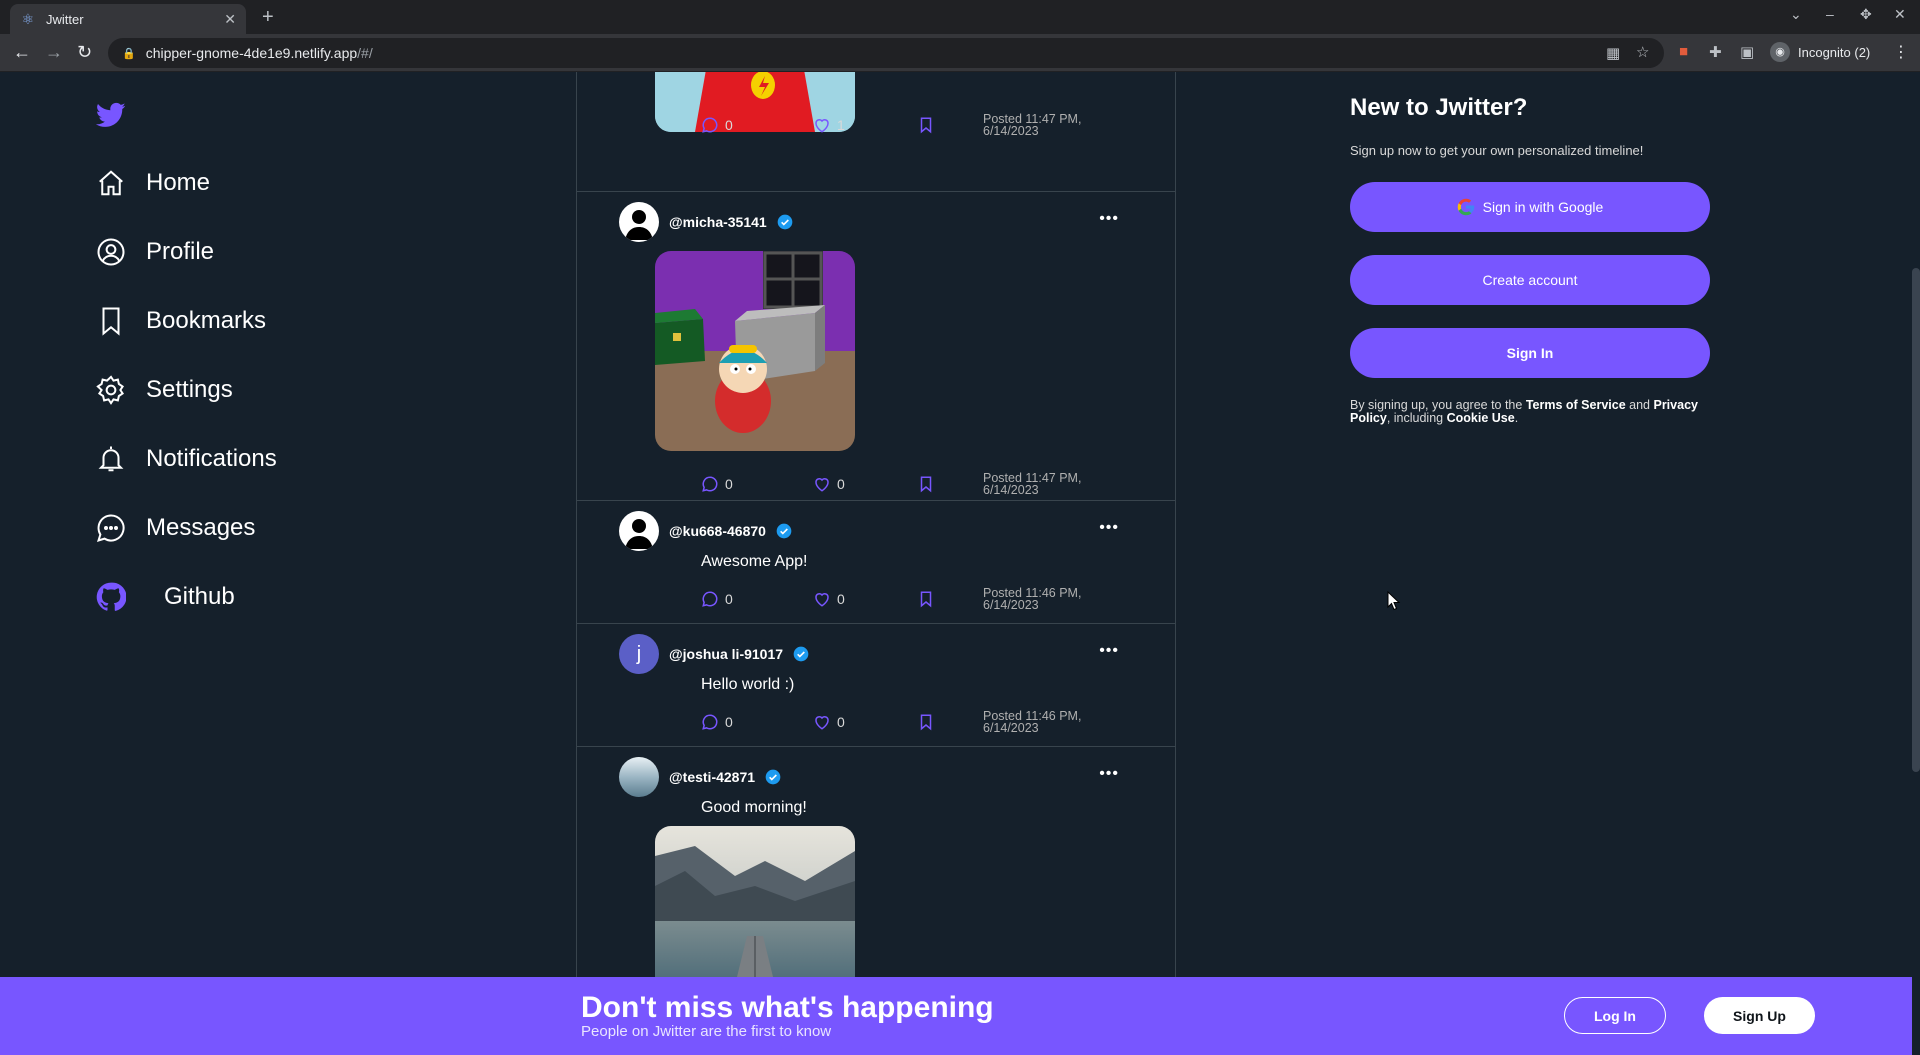 Image resolution: width=1920 pixels, height=1055 pixels. Describe the element at coordinates (111, 596) in the screenshot. I see `github-icon` at that location.